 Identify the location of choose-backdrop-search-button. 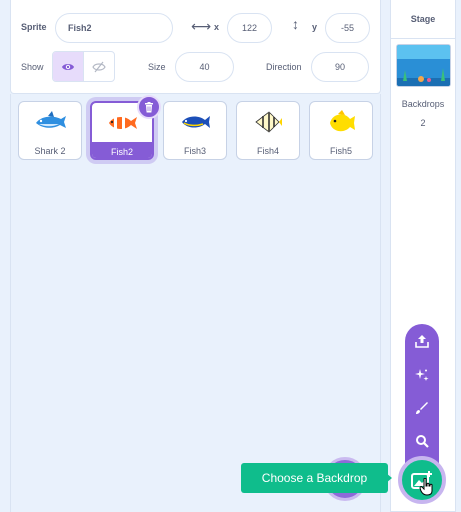
(422, 441).